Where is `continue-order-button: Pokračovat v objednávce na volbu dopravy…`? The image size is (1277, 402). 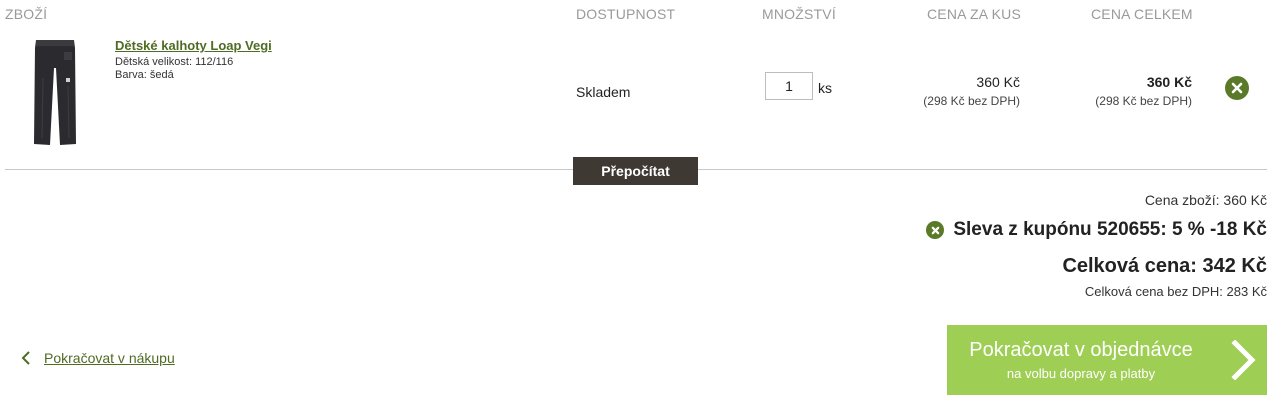 continue-order-button: Pokračovat v objednávce na volbu dopravy… is located at coordinates (1107, 360).